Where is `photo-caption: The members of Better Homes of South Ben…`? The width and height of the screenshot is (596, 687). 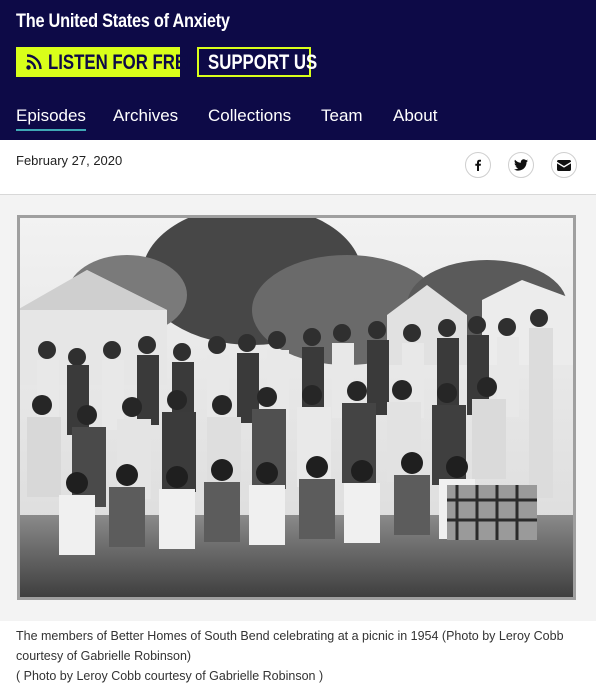 photo-caption: The members of Better Homes of South Ben… is located at coordinates (290, 646).